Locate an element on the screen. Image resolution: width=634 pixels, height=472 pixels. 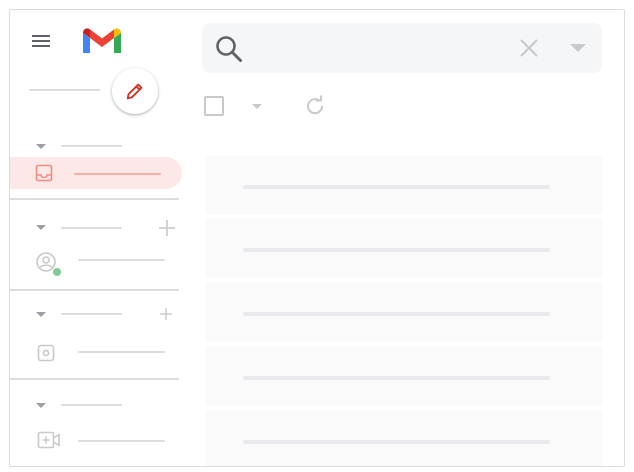
space-icon is located at coordinates (46, 353).